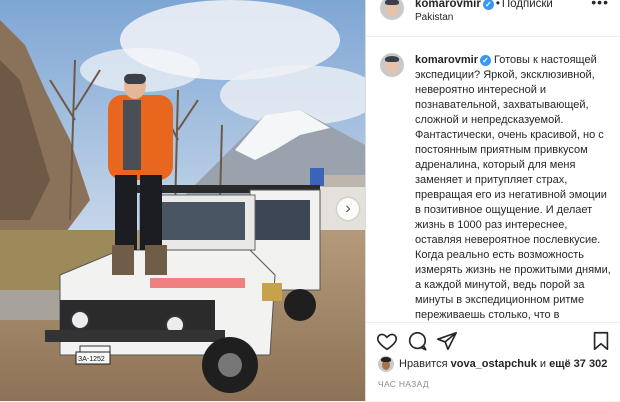  What do you see at coordinates (493, 18) in the screenshot?
I see `post-header: komarovmir ✓ • Подписки Pakistan •••` at bounding box center [493, 18].